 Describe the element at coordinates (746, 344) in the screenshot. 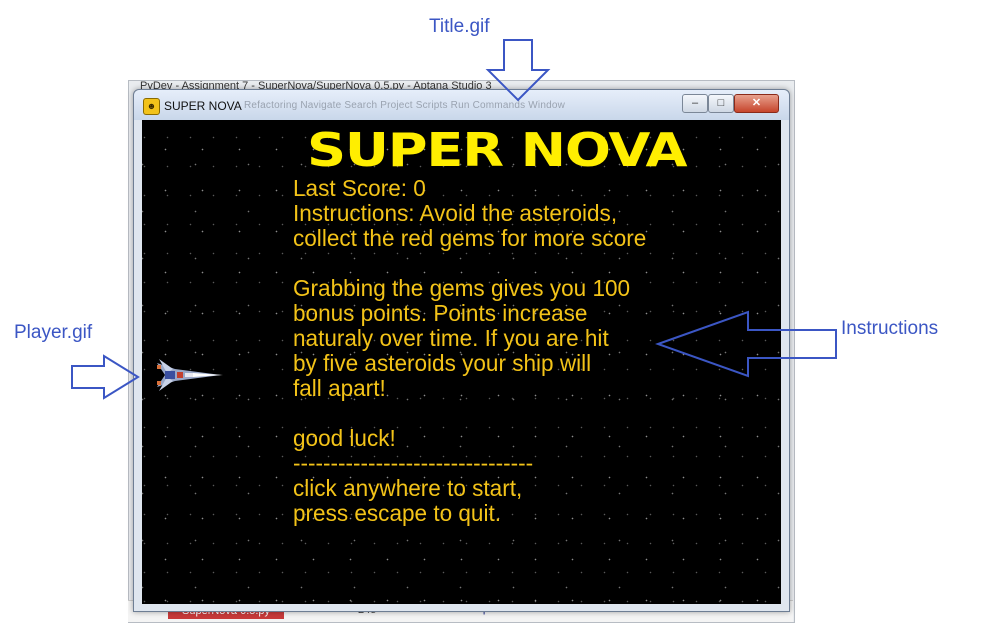

I see `left-arrow-icon` at that location.